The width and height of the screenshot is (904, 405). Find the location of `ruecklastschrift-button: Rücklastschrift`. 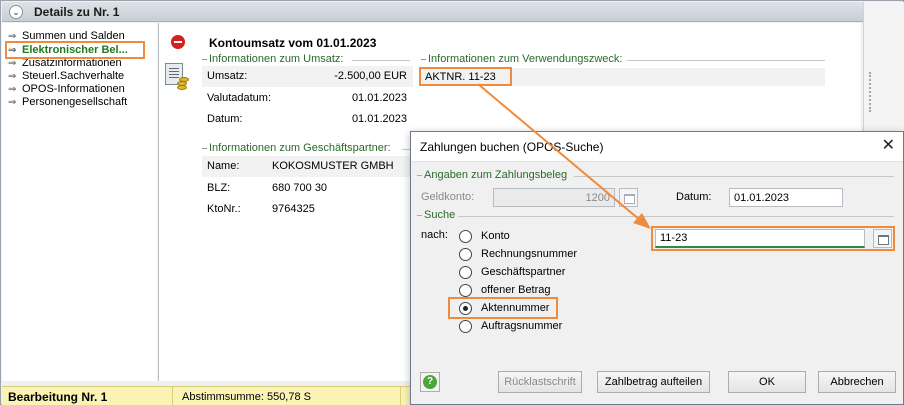

ruecklastschrift-button: Rücklastschrift is located at coordinates (540, 382).